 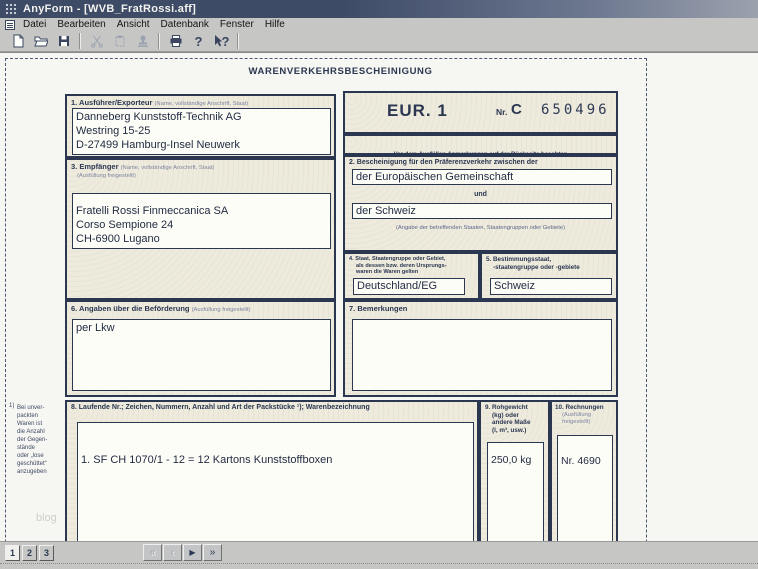 What do you see at coordinates (579, 407) in the screenshot?
I see `box10-label: 10. Rechnungen` at bounding box center [579, 407].